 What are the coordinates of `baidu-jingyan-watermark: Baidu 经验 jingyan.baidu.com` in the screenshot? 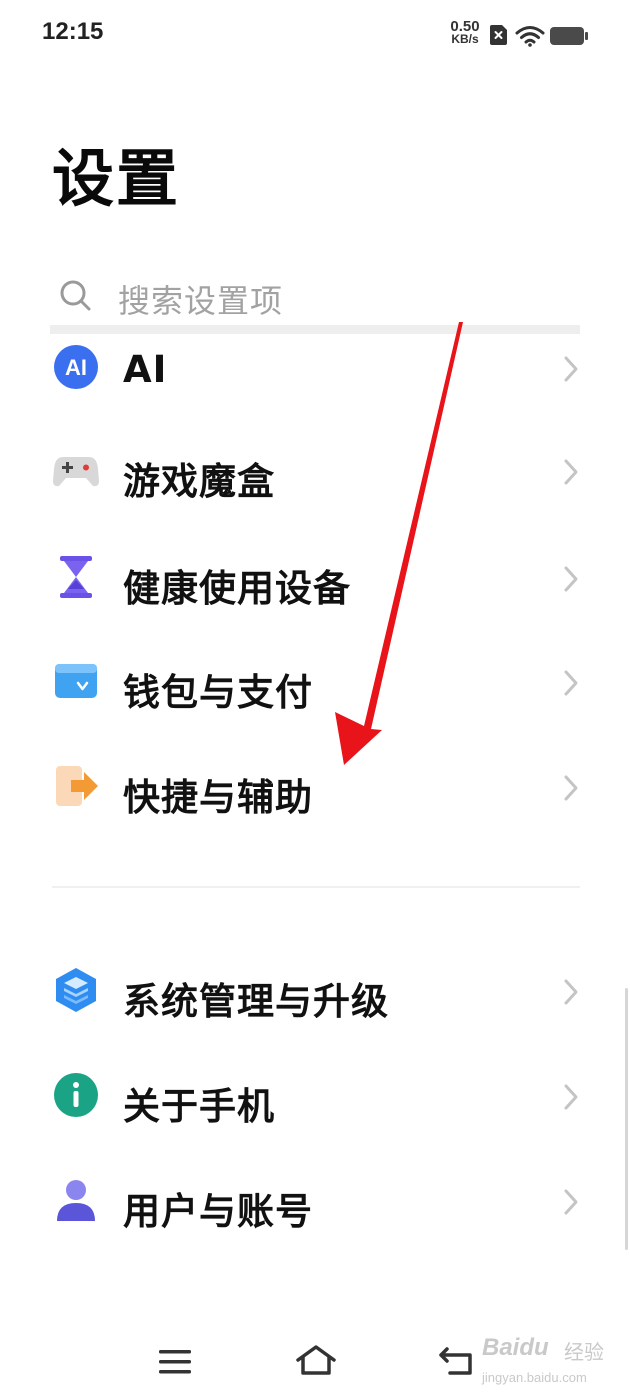 It's located at (552, 1360).